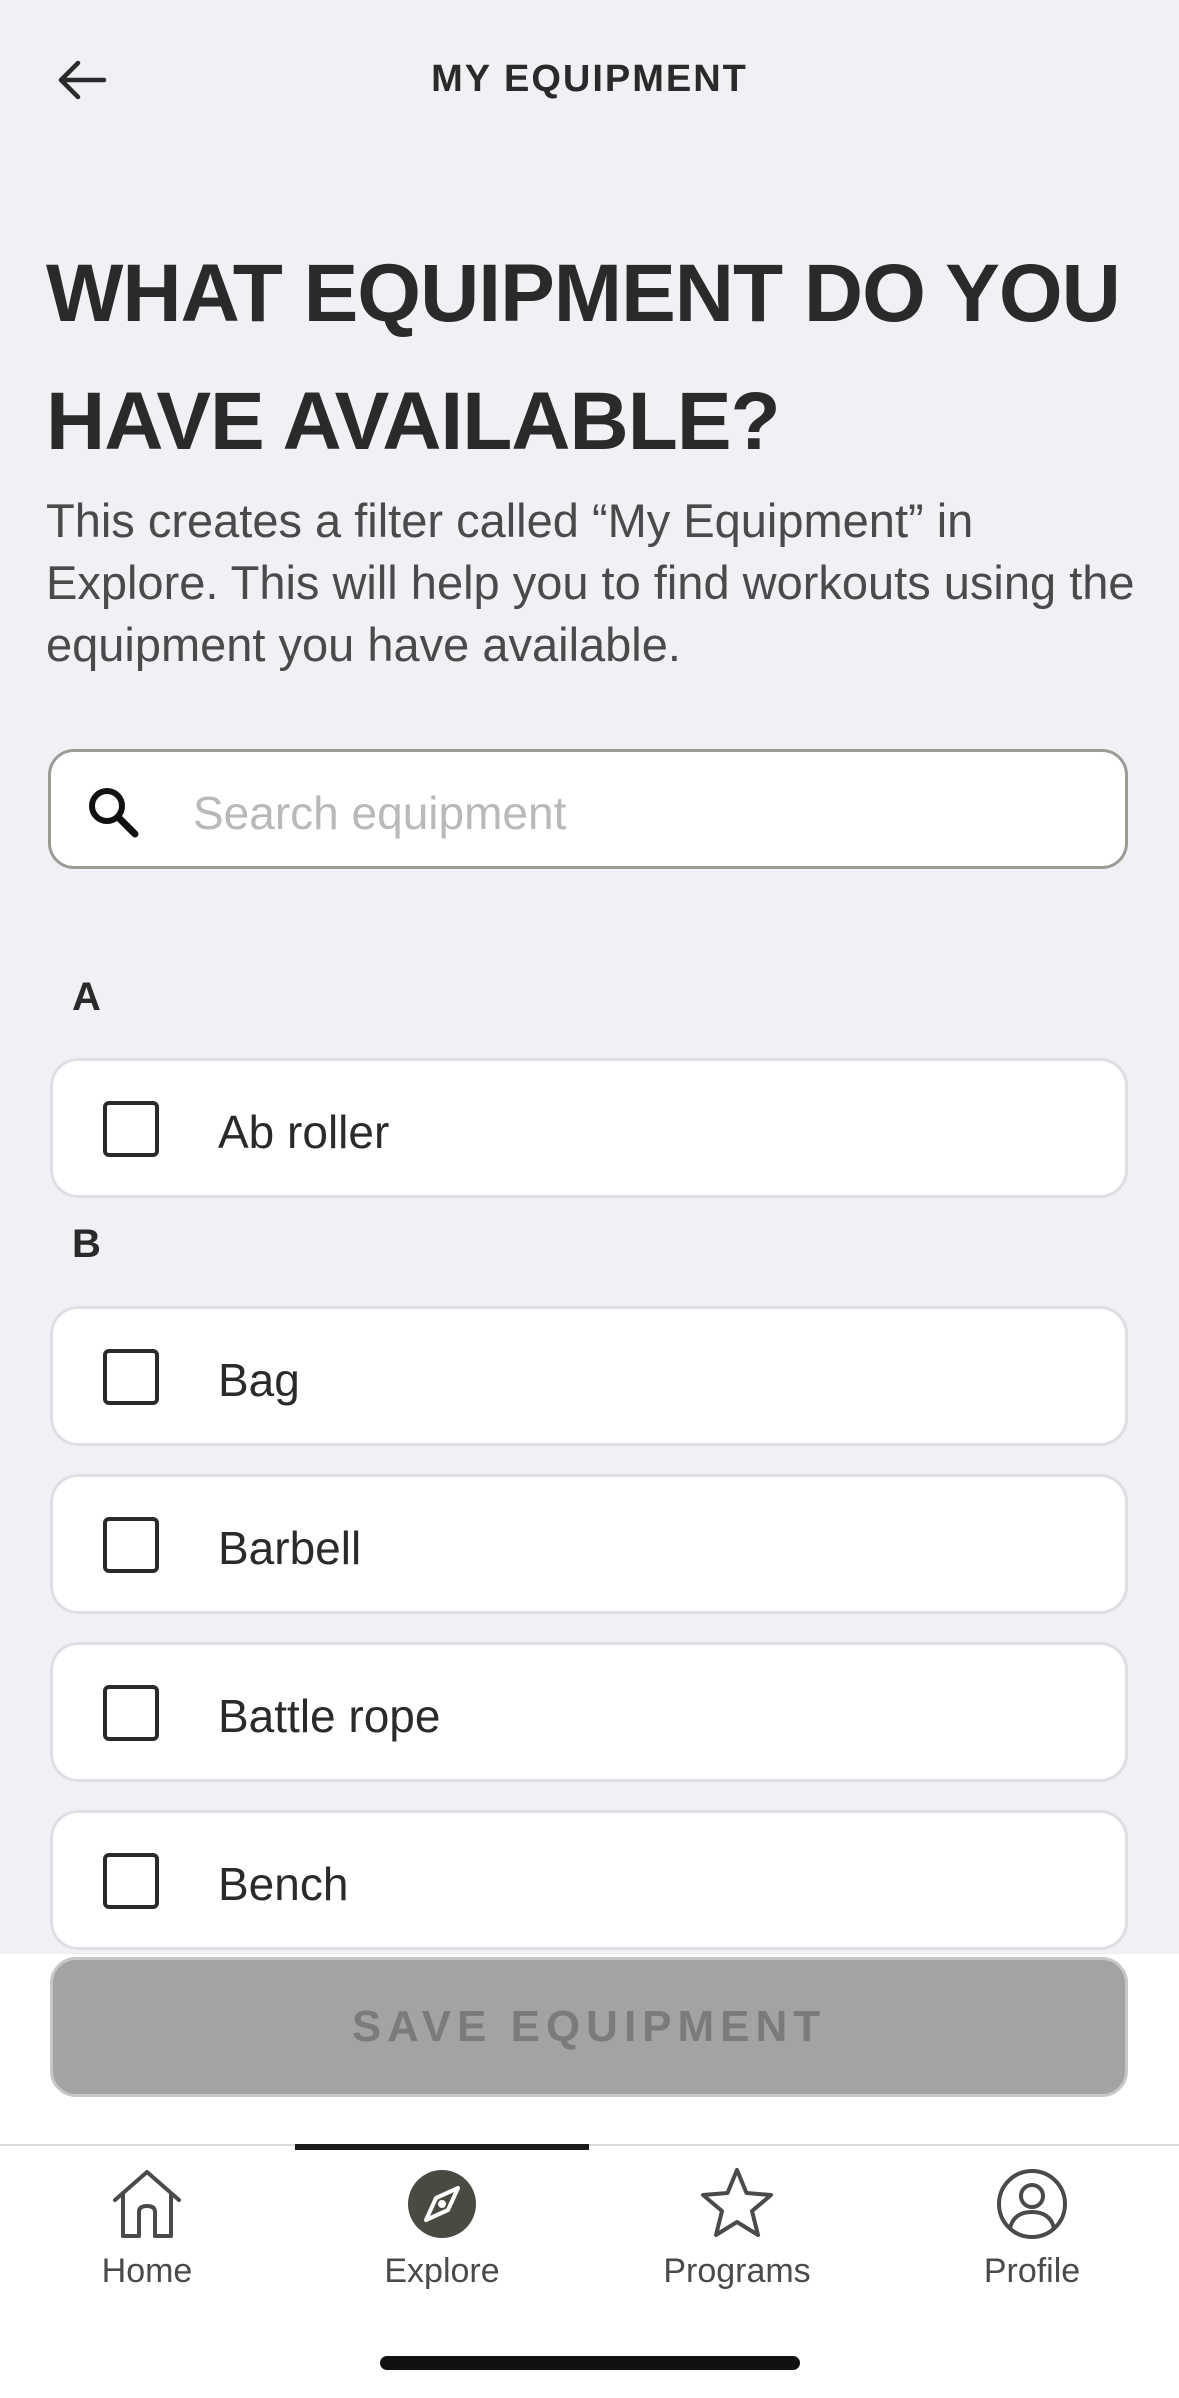  I want to click on page-title: MY EQUIPMENT, so click(589, 79).